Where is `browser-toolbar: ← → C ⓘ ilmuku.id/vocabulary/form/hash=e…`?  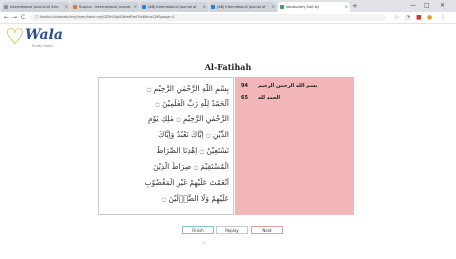 browser-toolbar: ← → C ⓘ ilmuku.id/vocabulary/form/hash=e… is located at coordinates (228, 18).